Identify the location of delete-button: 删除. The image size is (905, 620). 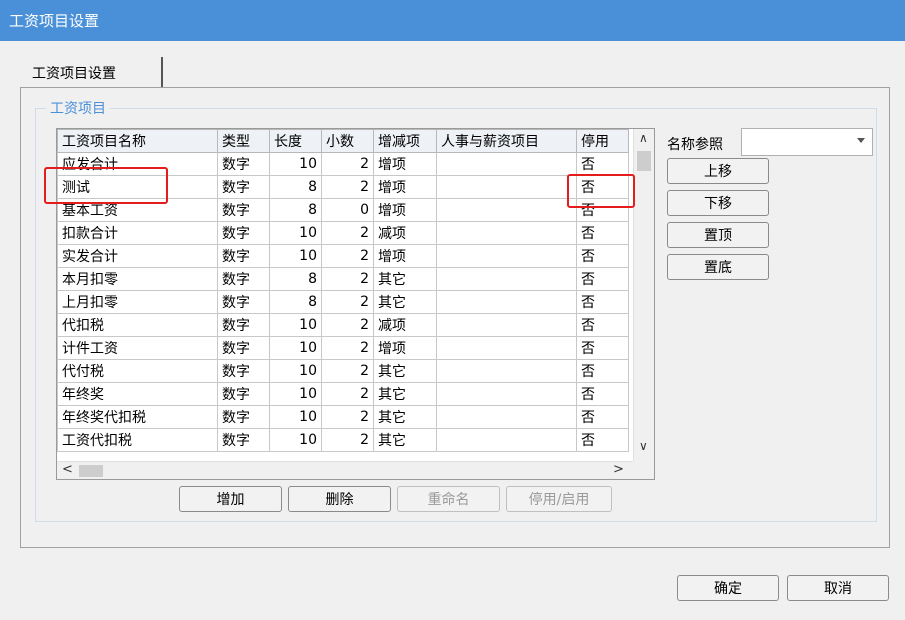
(339, 499).